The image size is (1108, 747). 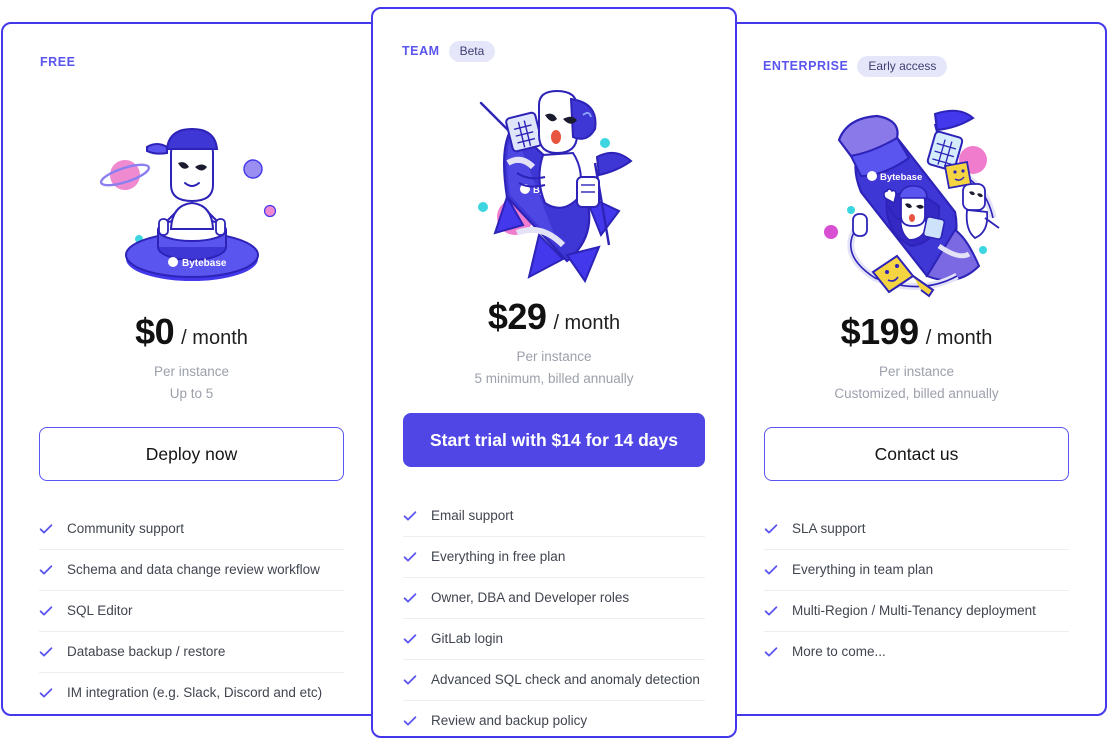 What do you see at coordinates (916, 394) in the screenshot?
I see `plan-price-note-line2: Customized, billed annually` at bounding box center [916, 394].